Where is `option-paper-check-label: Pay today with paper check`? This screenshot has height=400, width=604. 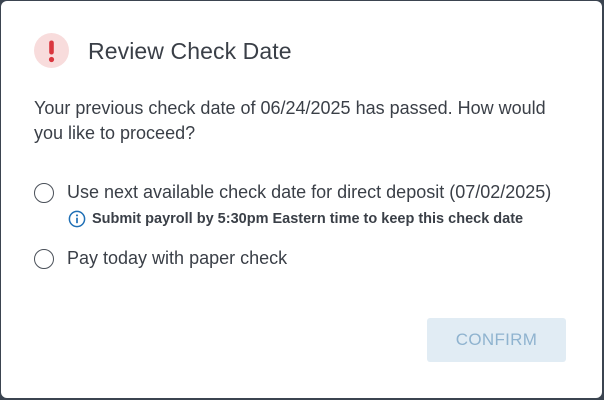 option-paper-check-label: Pay today with paper check is located at coordinates (177, 258).